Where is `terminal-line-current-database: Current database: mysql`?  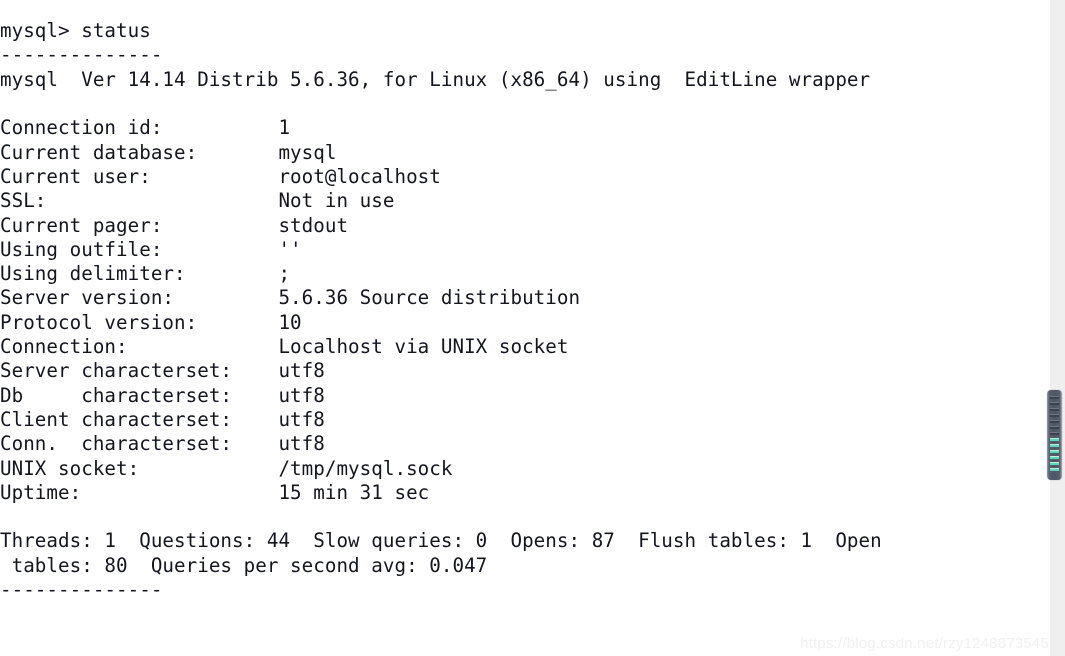
terminal-line-current-database: Current database: mysql is located at coordinates (168, 152).